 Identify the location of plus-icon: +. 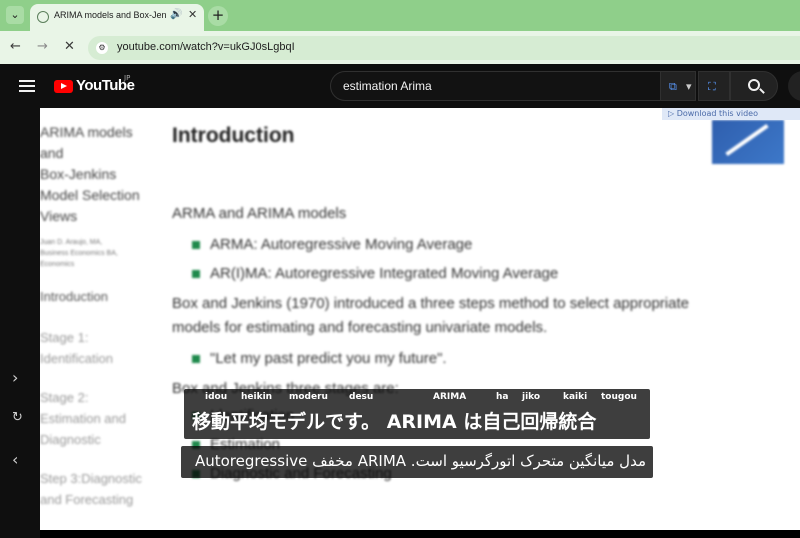
(218, 15).